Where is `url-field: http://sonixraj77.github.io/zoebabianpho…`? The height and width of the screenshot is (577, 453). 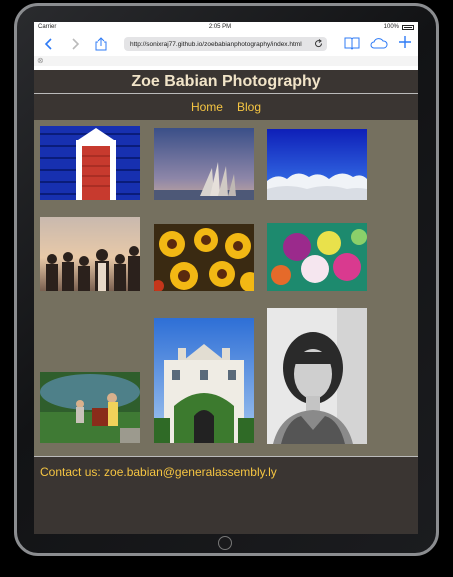
url-field: http://sonixraj77.github.io/zoebabianpho… is located at coordinates (225, 44).